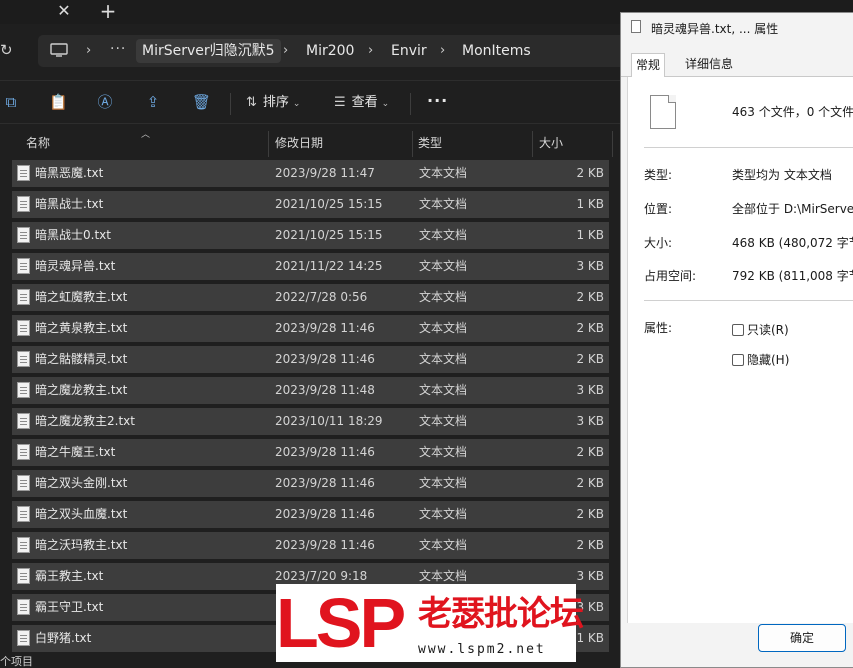 Image resolution: width=853 pixels, height=668 pixels. I want to click on tab-general: 常规, so click(648, 65).